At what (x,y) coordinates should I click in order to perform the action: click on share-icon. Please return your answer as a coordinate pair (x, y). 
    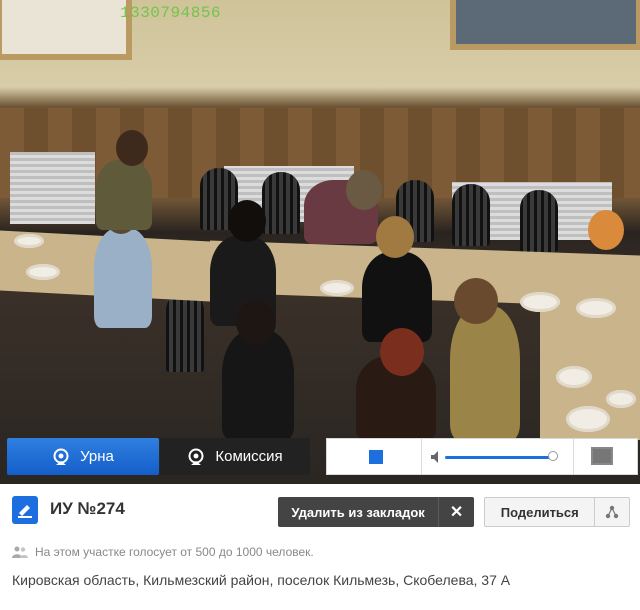
    Looking at the image, I should click on (611, 512).